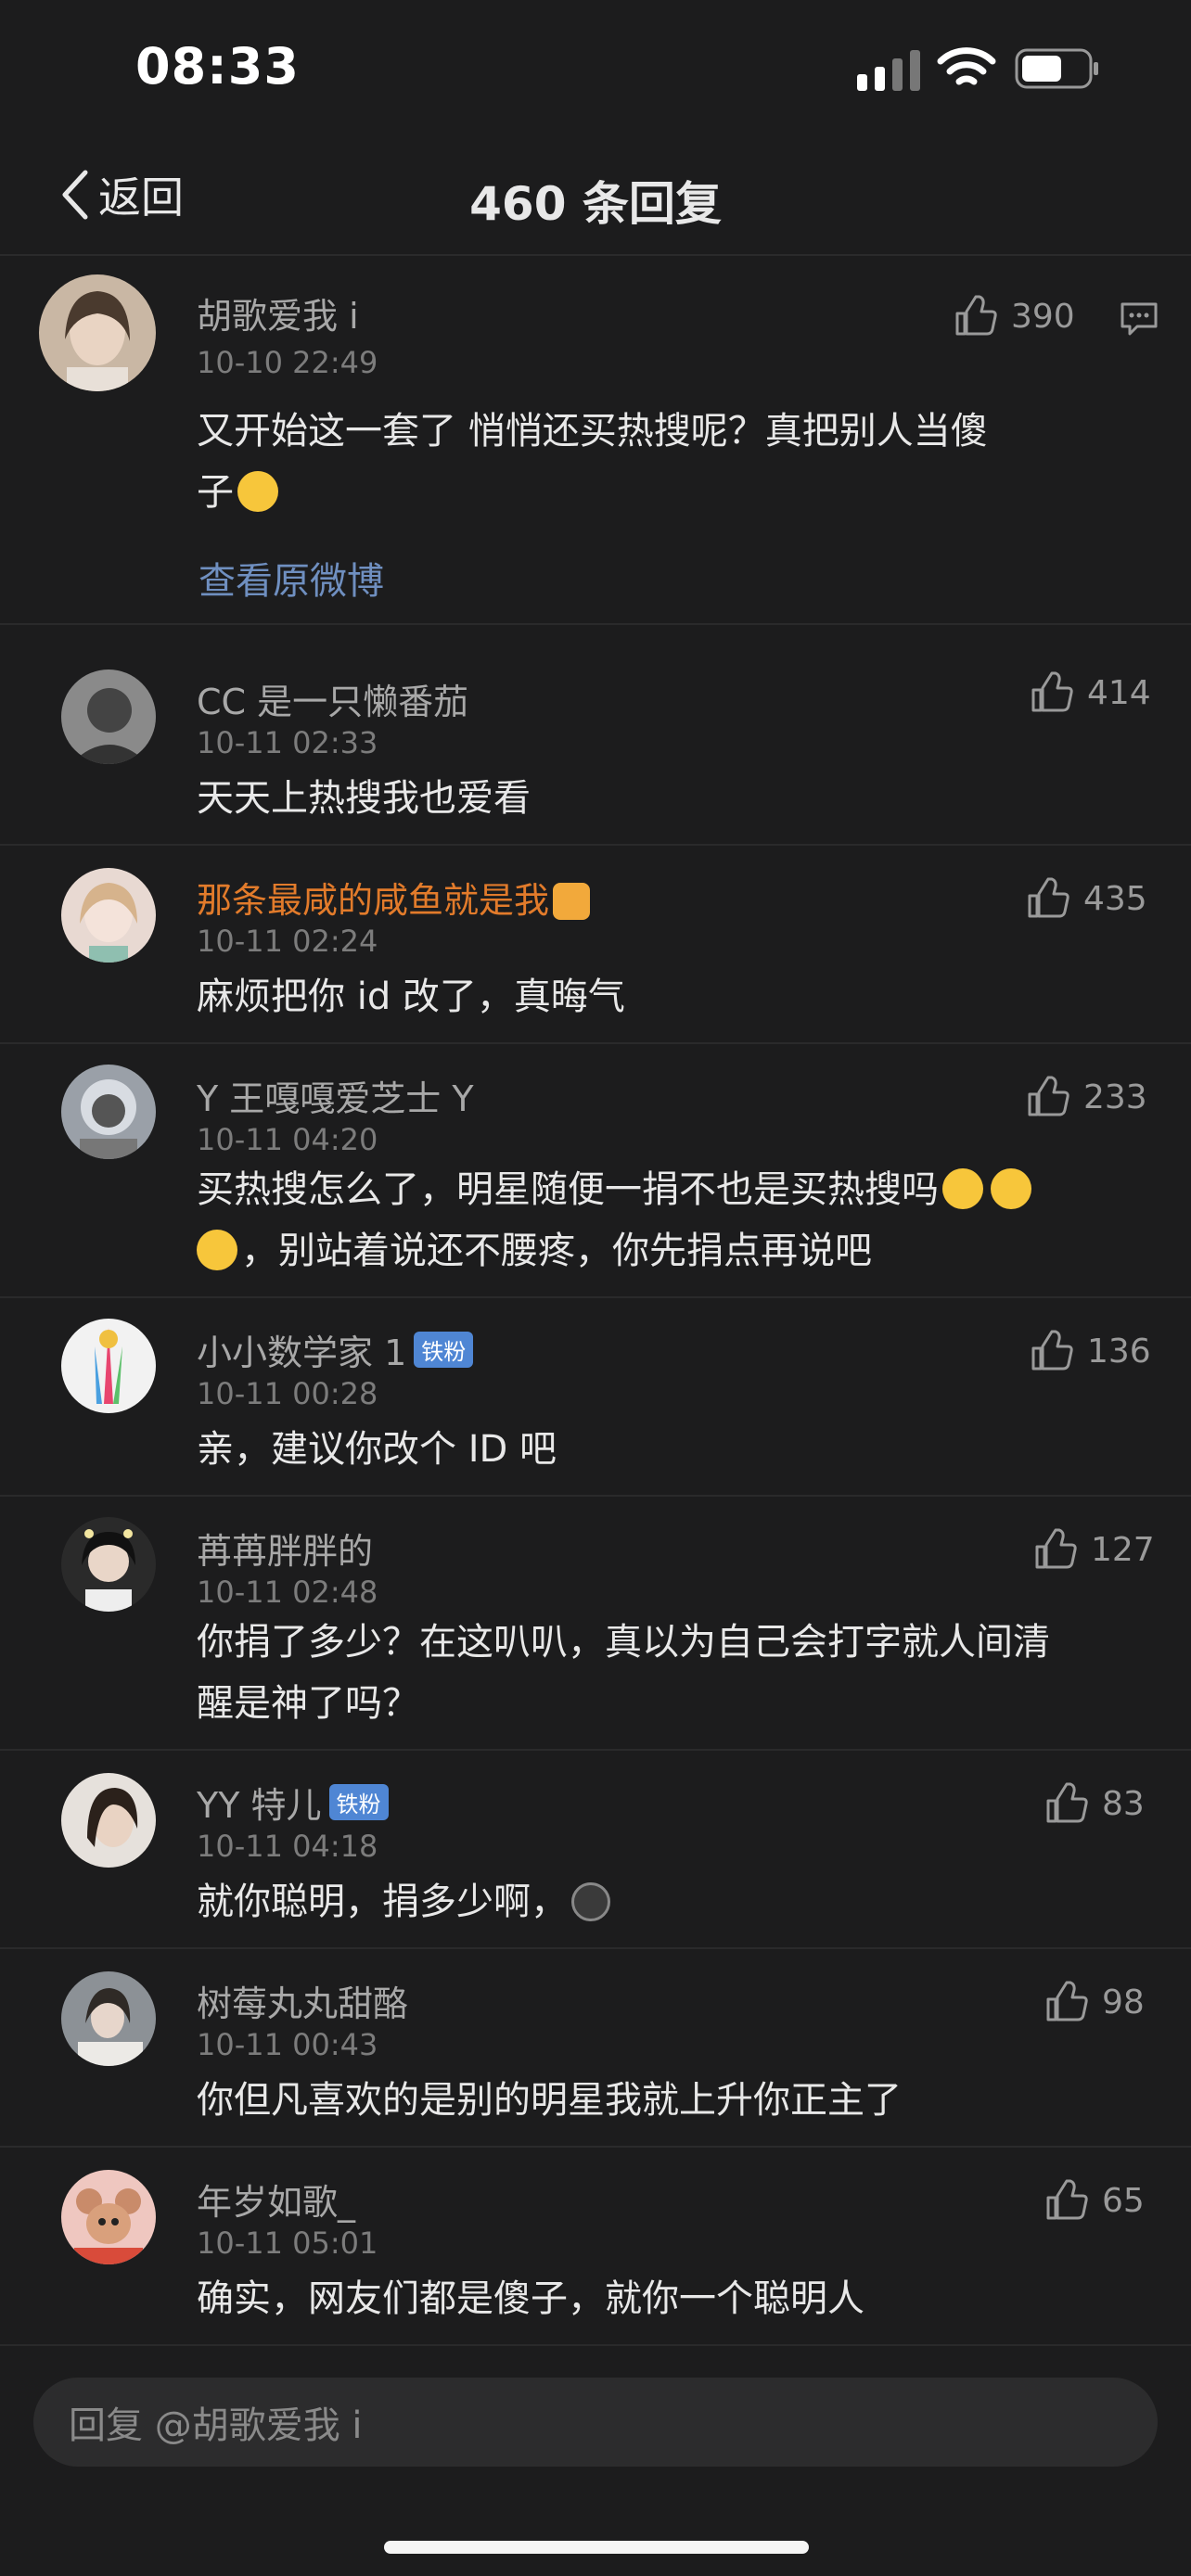 Image resolution: width=1191 pixels, height=2576 pixels. What do you see at coordinates (1119, 1351) in the screenshot?
I see `like-count: 136` at bounding box center [1119, 1351].